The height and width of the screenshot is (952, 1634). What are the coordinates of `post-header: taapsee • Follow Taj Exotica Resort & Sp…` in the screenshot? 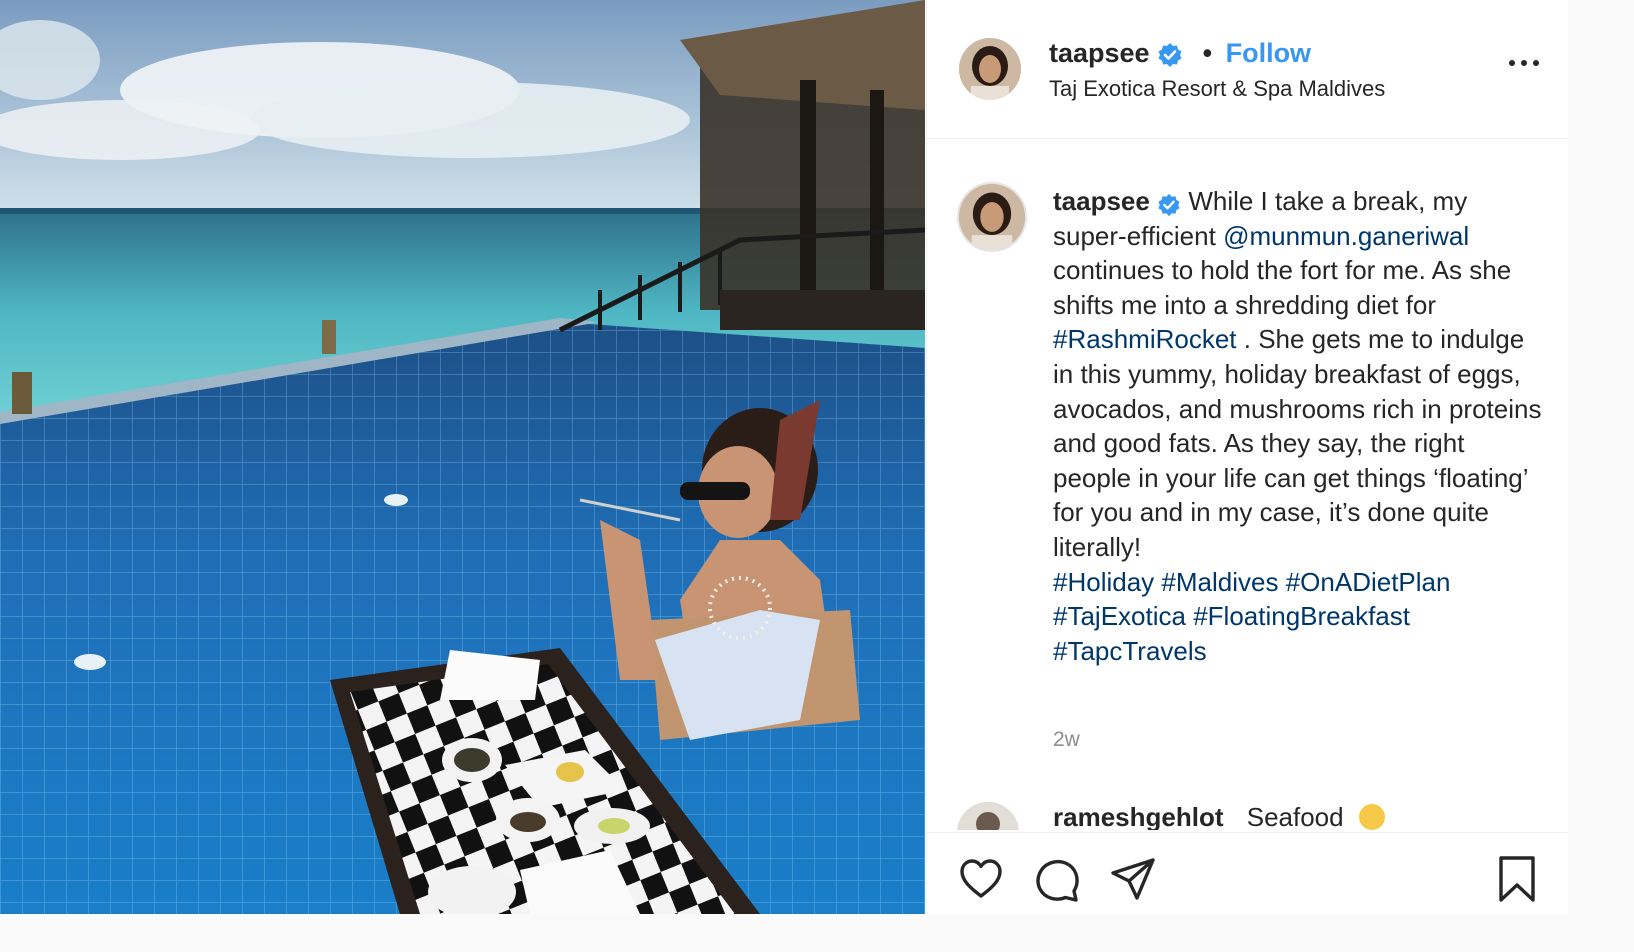 It's located at (1247, 69).